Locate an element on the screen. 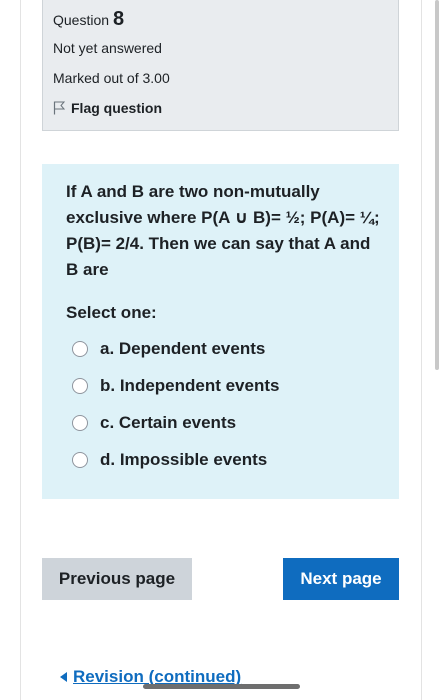  question-grade: Marked out of 3.00 is located at coordinates (111, 78).